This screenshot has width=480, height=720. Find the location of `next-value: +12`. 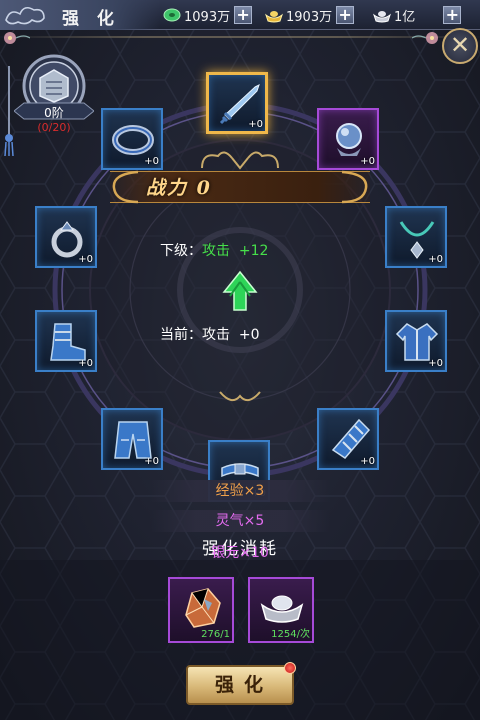

next-value: +12 is located at coordinates (253, 251).